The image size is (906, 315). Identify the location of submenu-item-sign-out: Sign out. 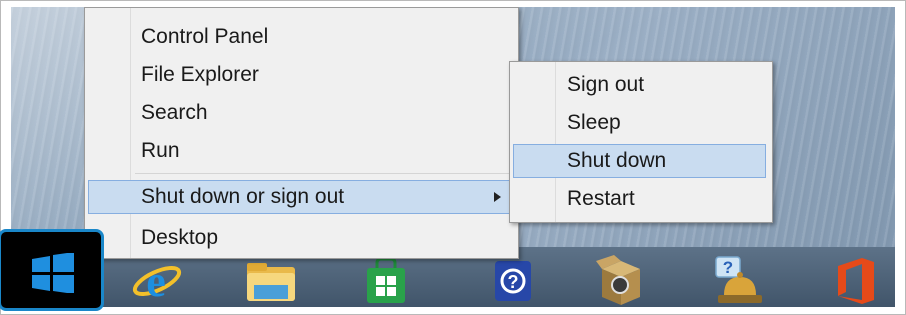
(640, 85).